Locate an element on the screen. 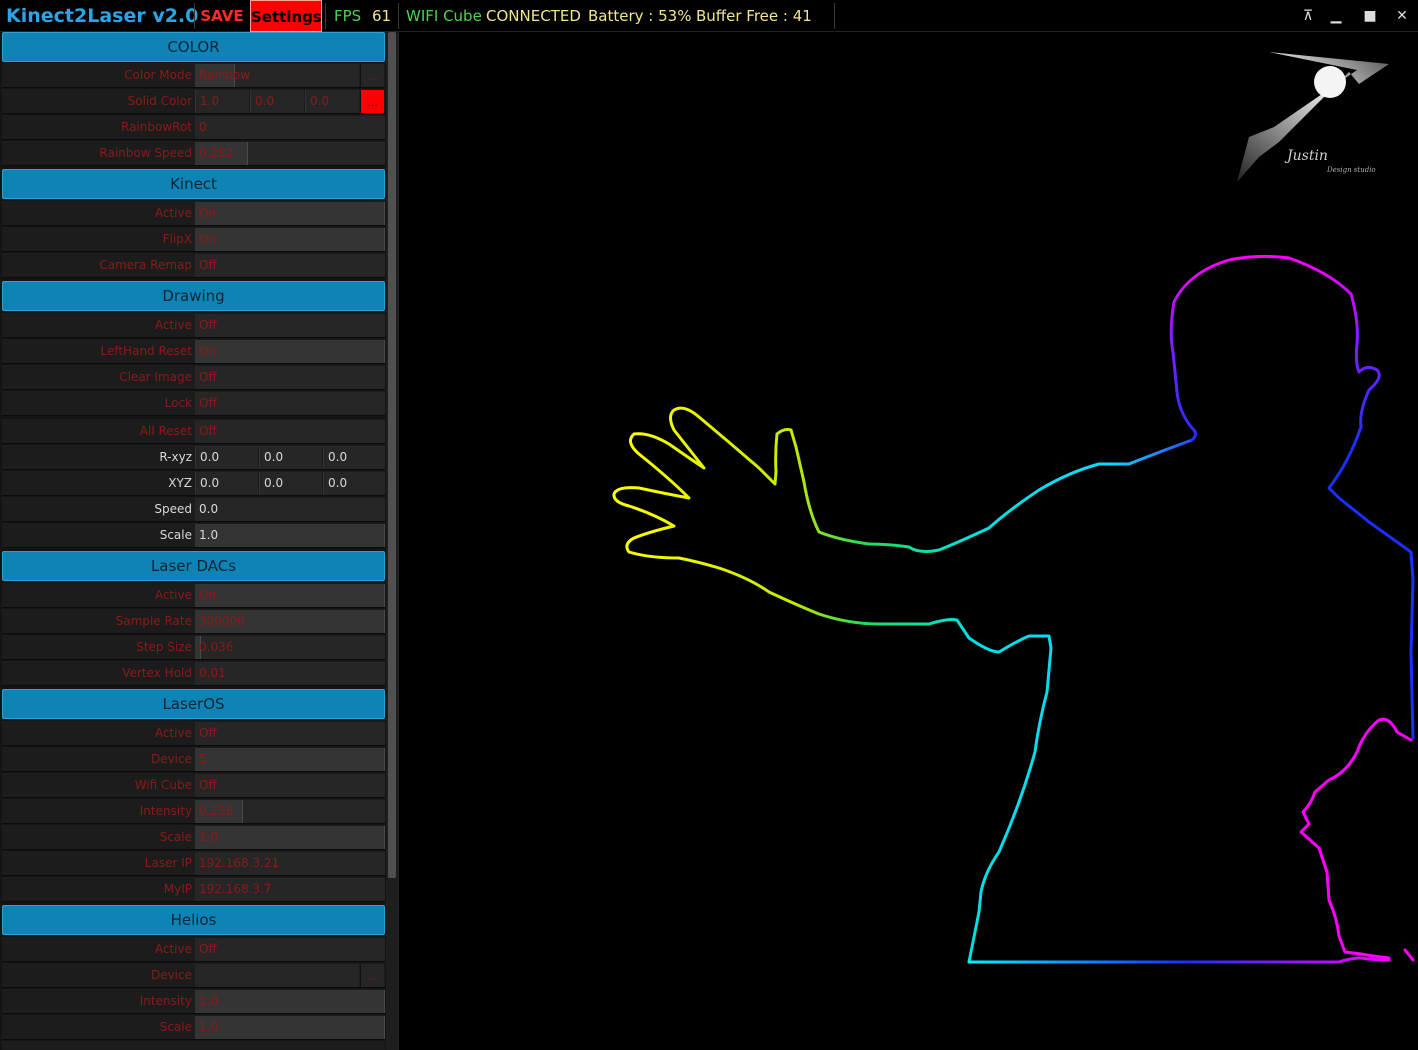  row-value: 300000 is located at coordinates (222, 621).